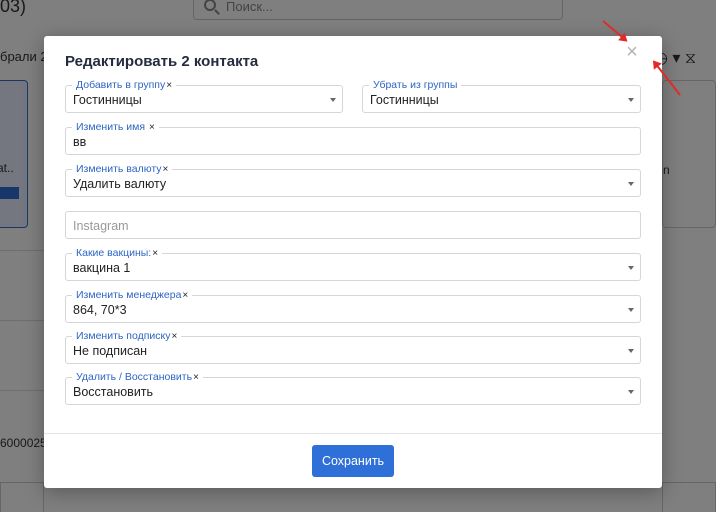  Describe the element at coordinates (115, 127) in the screenshot. I see `change-name-label: Изменить имя ×` at that location.